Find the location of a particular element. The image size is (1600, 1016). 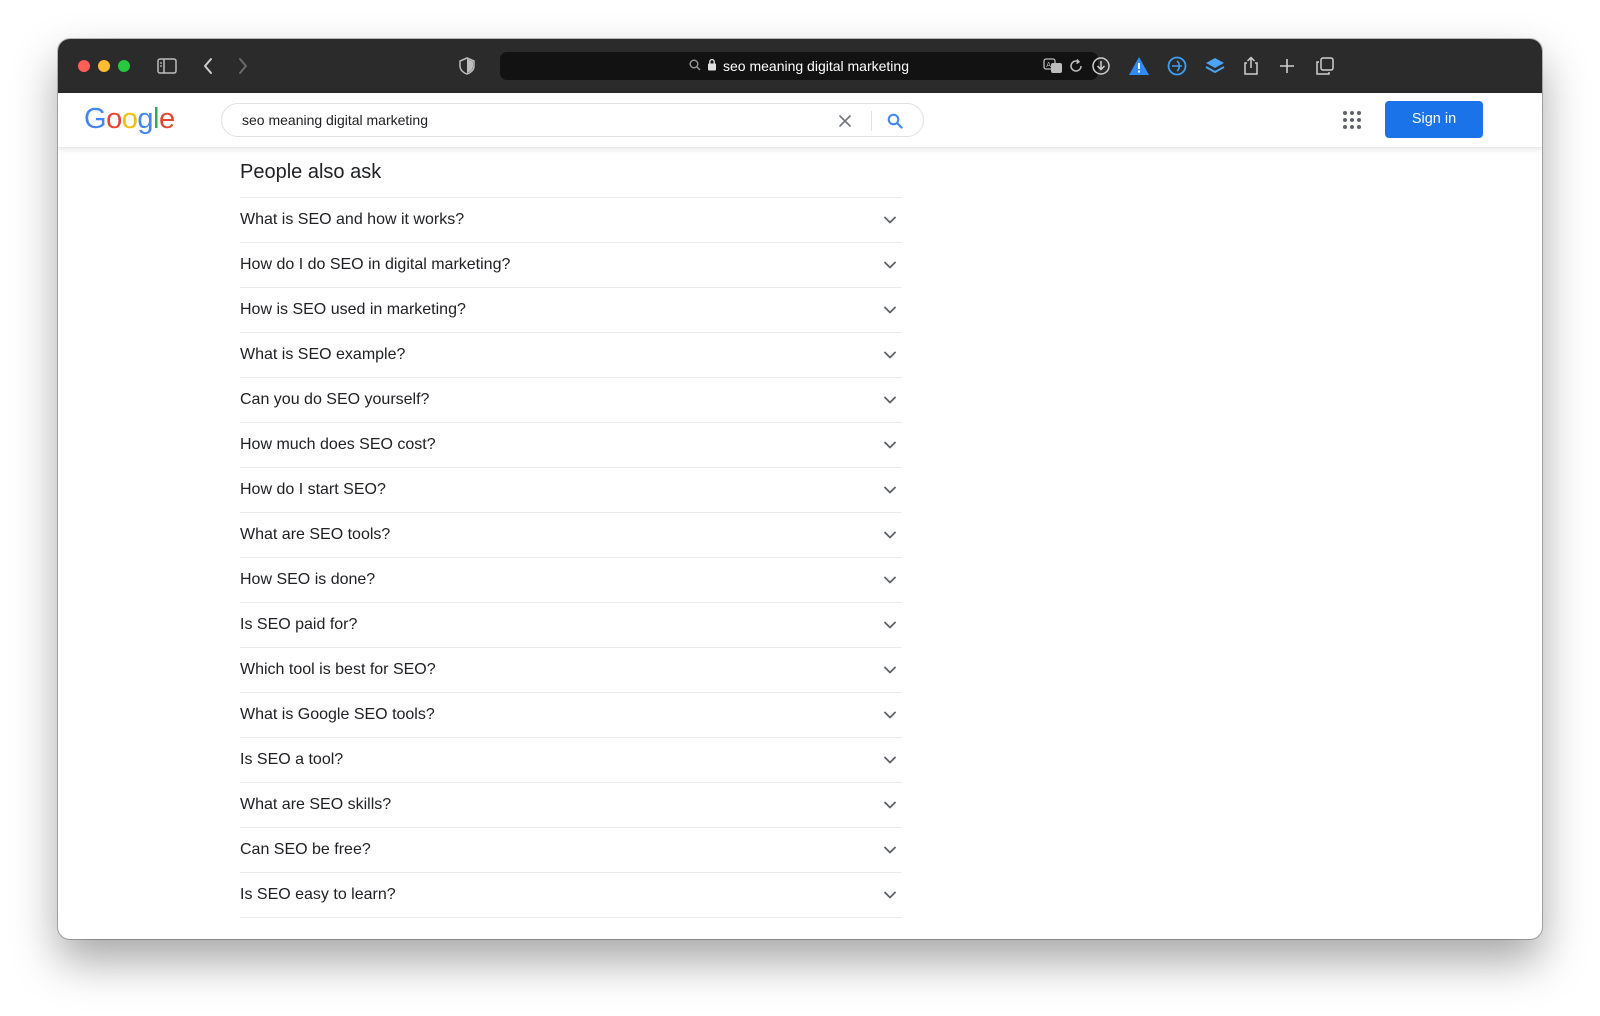

tabs-overview-icon is located at coordinates (1325, 66).